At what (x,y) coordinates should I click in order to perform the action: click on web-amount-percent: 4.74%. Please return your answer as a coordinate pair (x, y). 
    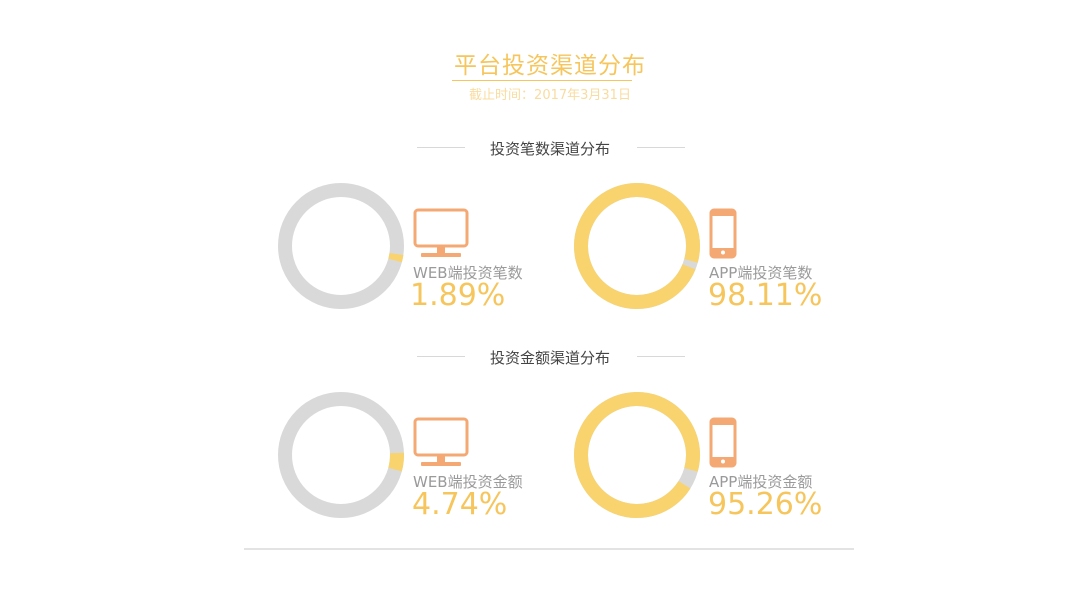
    Looking at the image, I should click on (460, 504).